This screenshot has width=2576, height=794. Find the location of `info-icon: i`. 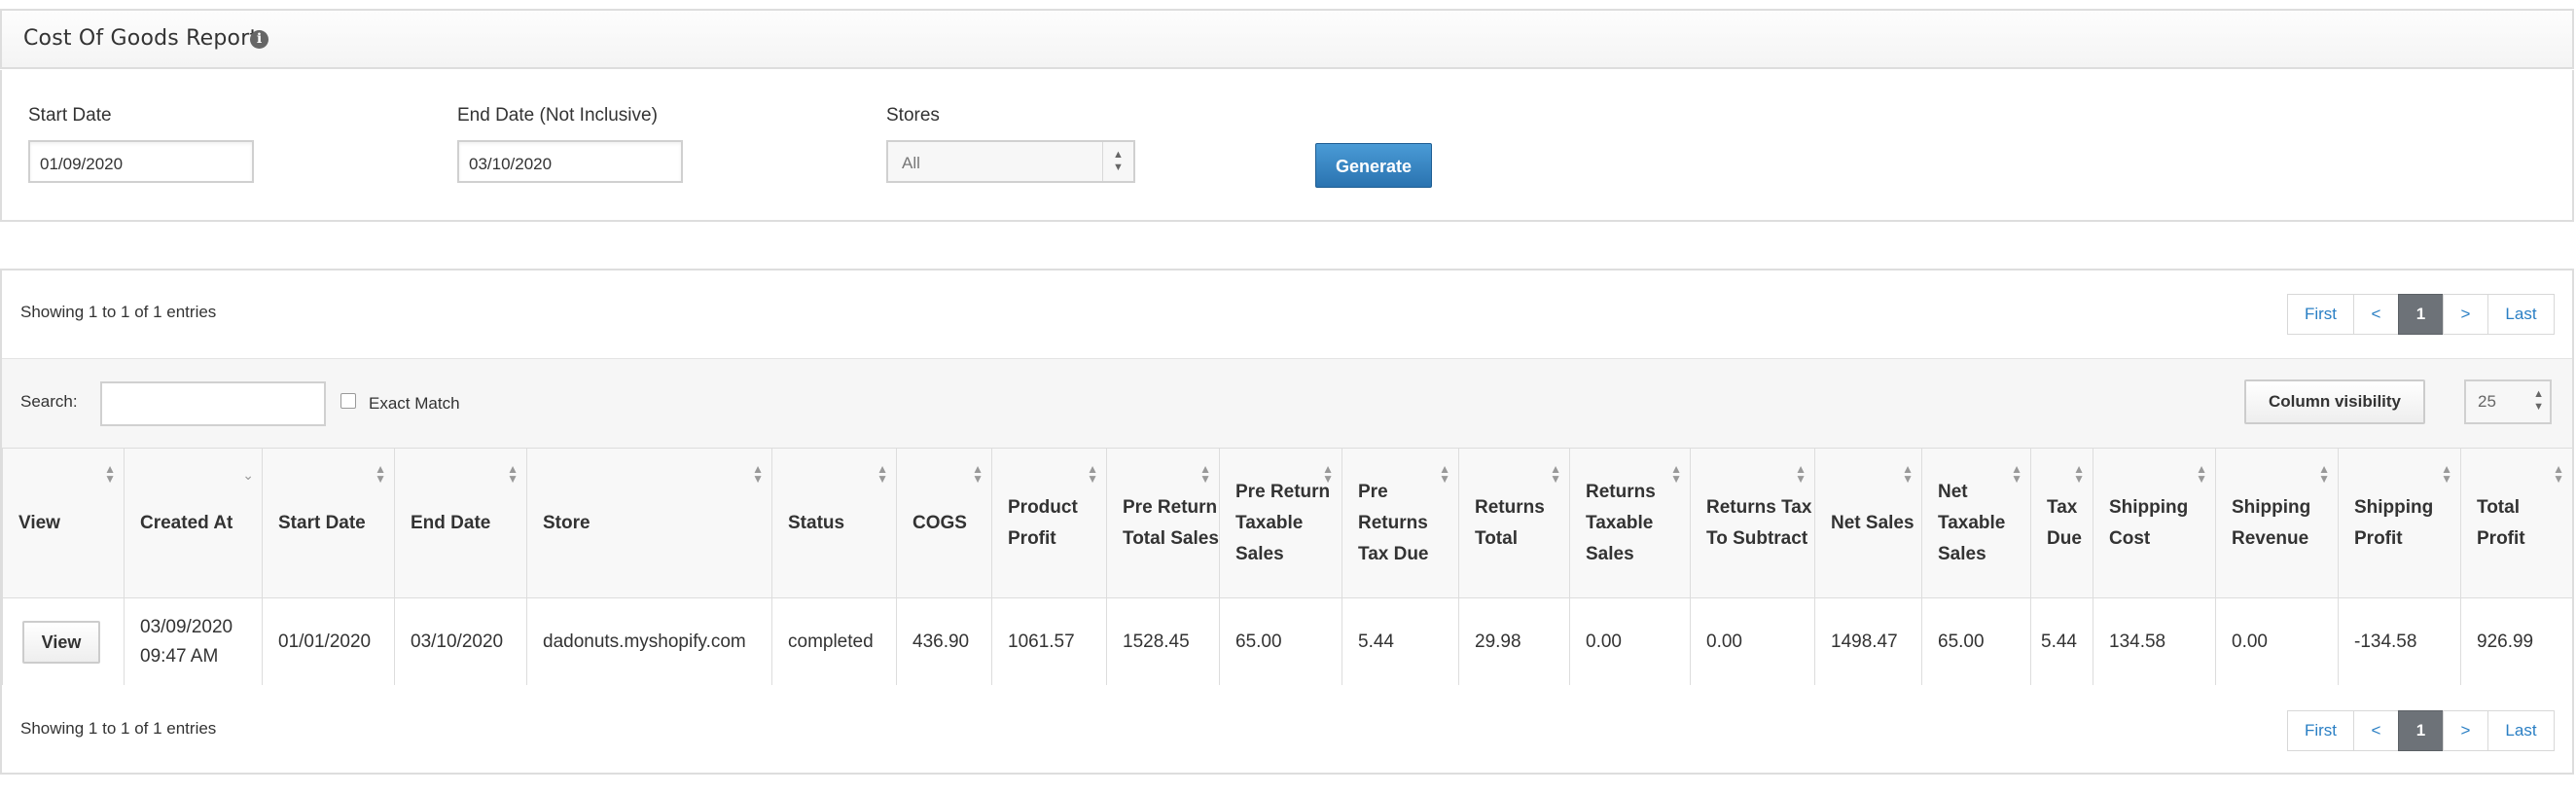

info-icon: i is located at coordinates (259, 39).